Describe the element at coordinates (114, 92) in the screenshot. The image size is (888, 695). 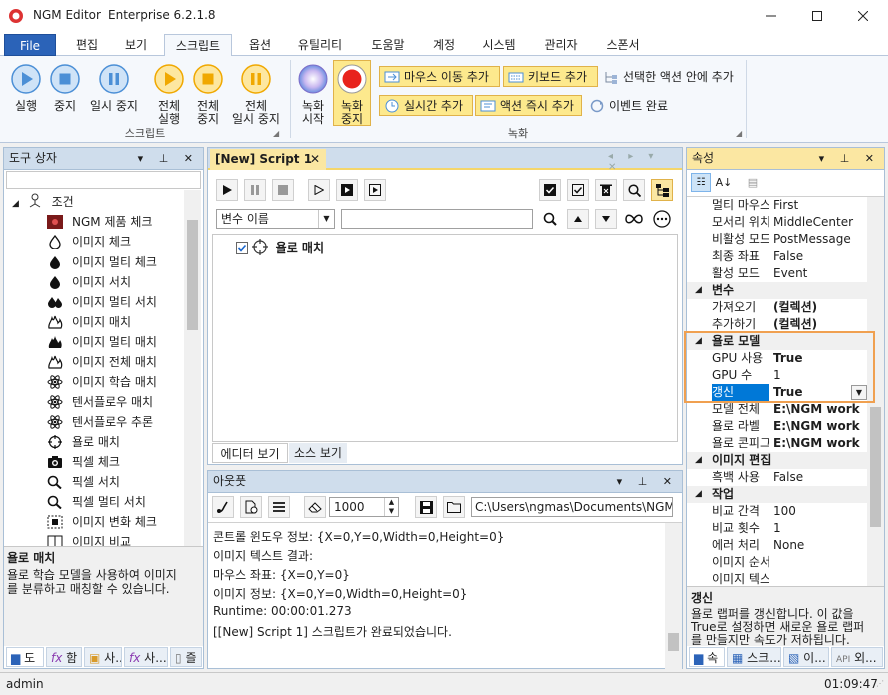
I see `pause-button: 일시 중지` at that location.